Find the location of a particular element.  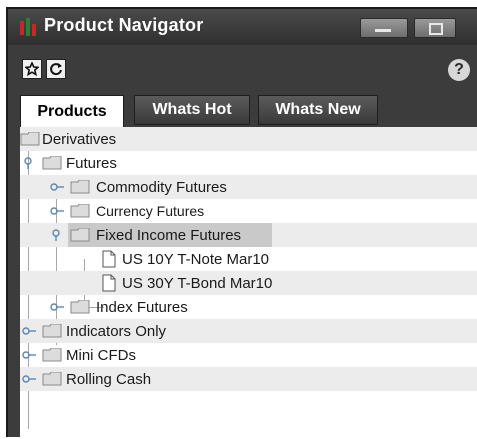

tree-item-currency-futures: Currency Futures is located at coordinates (248, 211).